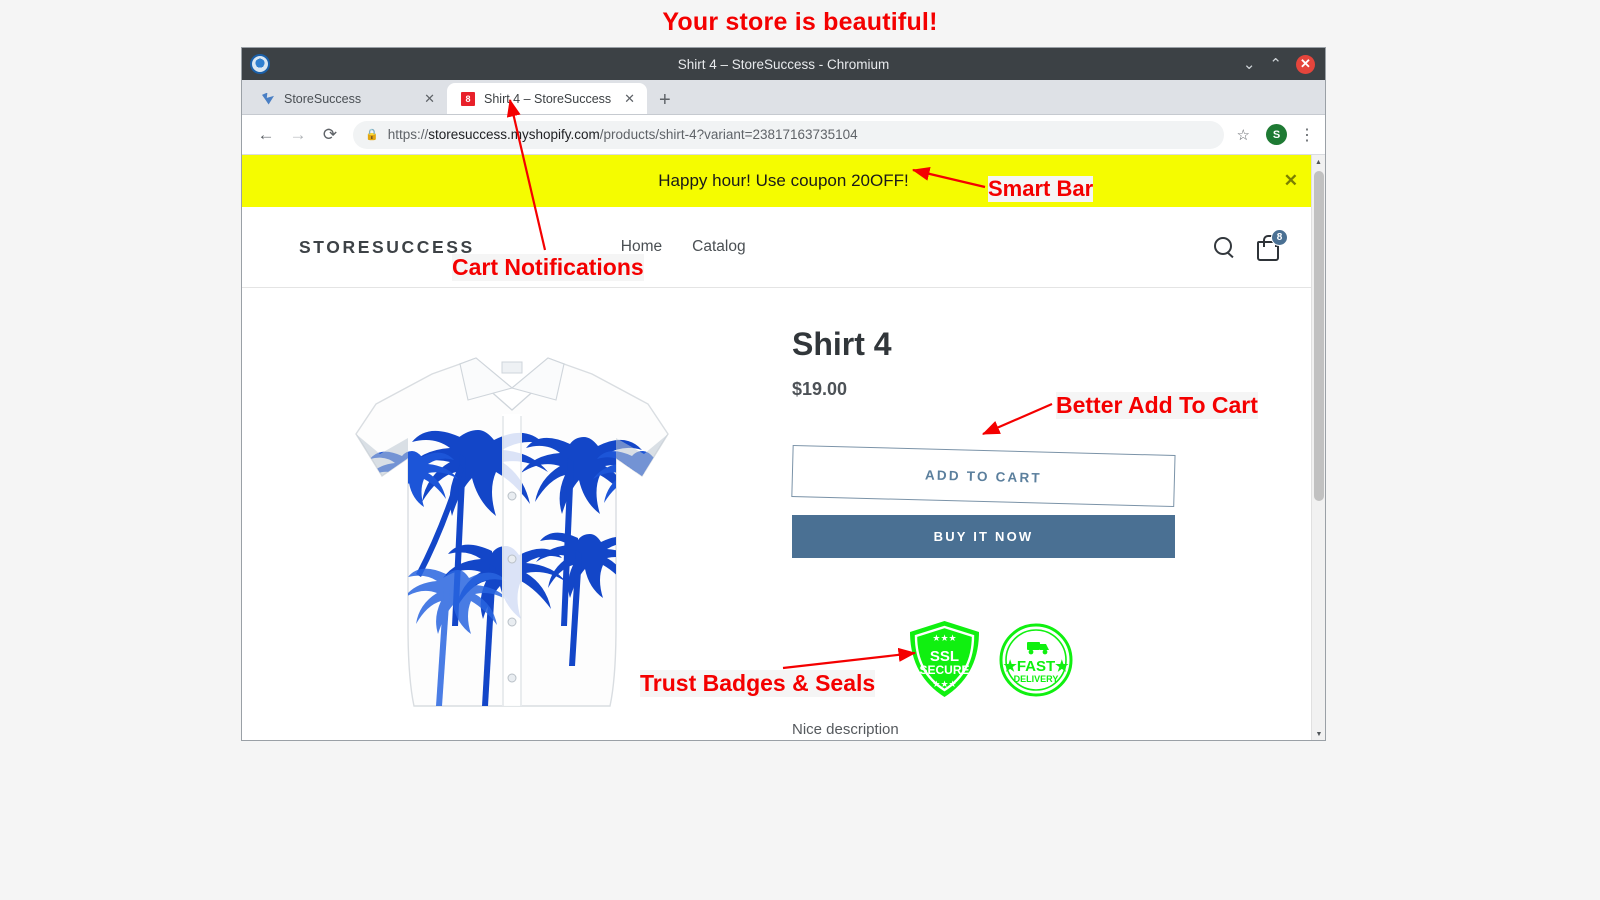 The width and height of the screenshot is (1600, 900). I want to click on product-description: Nice description, so click(845, 729).